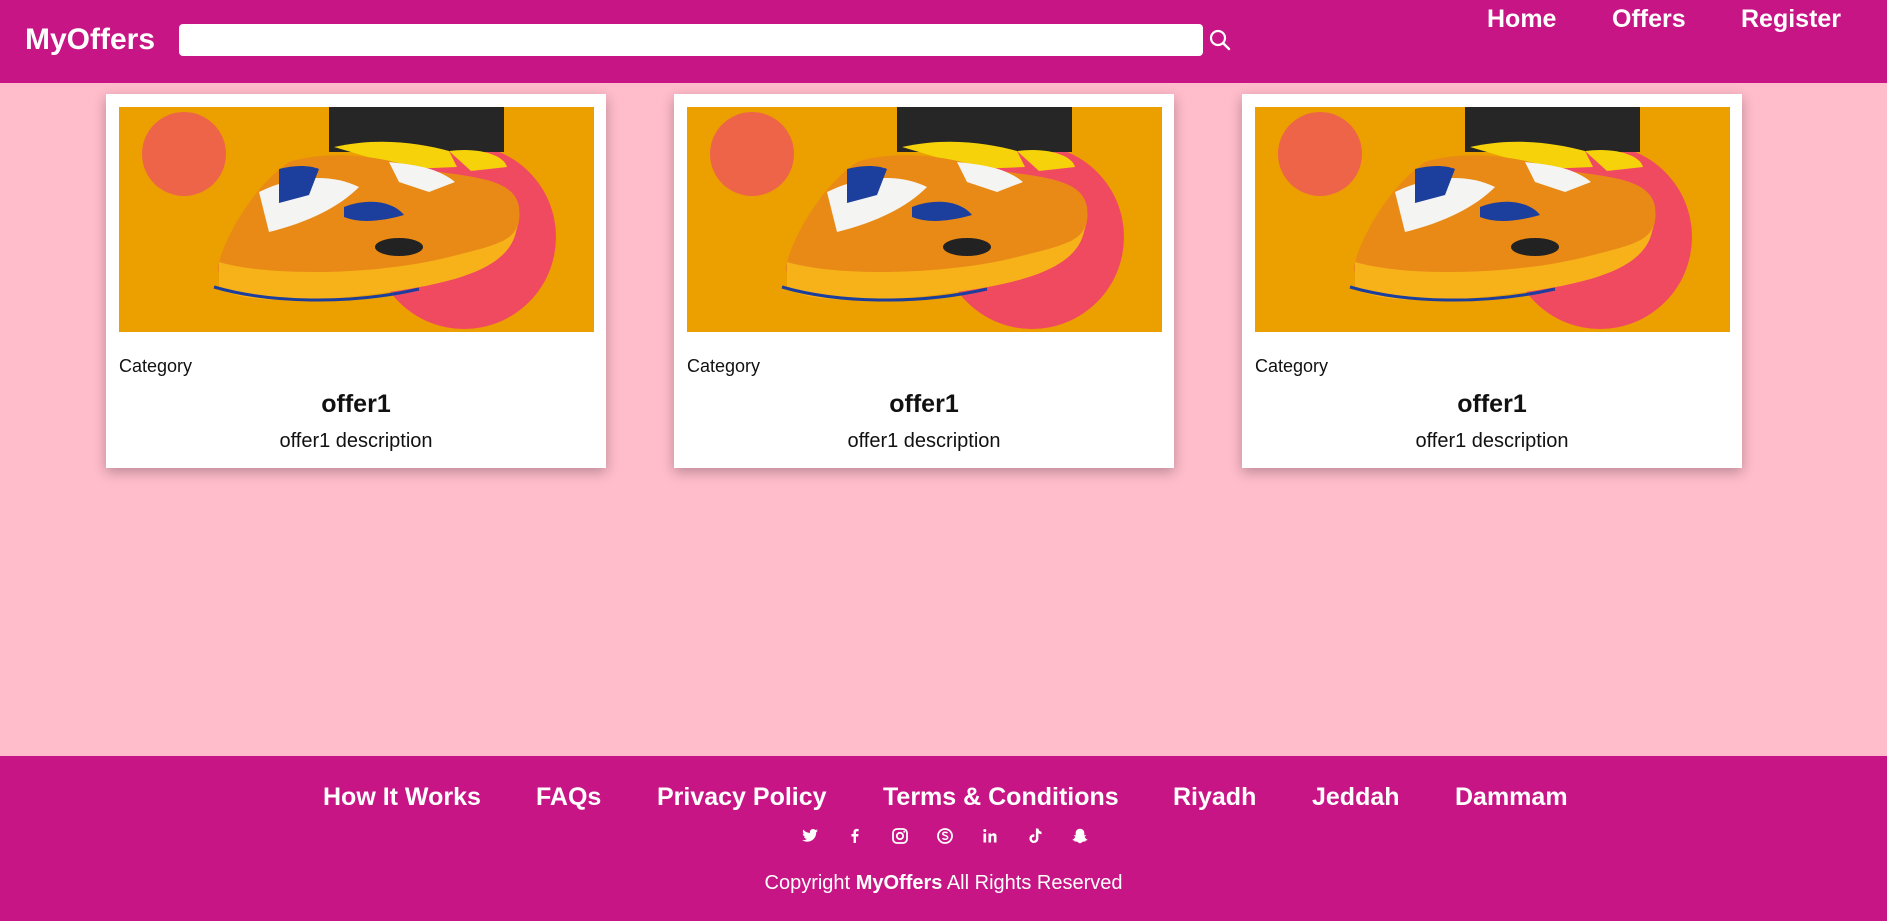 This screenshot has width=1887, height=921. What do you see at coordinates (1220, 40) in the screenshot?
I see `search-icon` at bounding box center [1220, 40].